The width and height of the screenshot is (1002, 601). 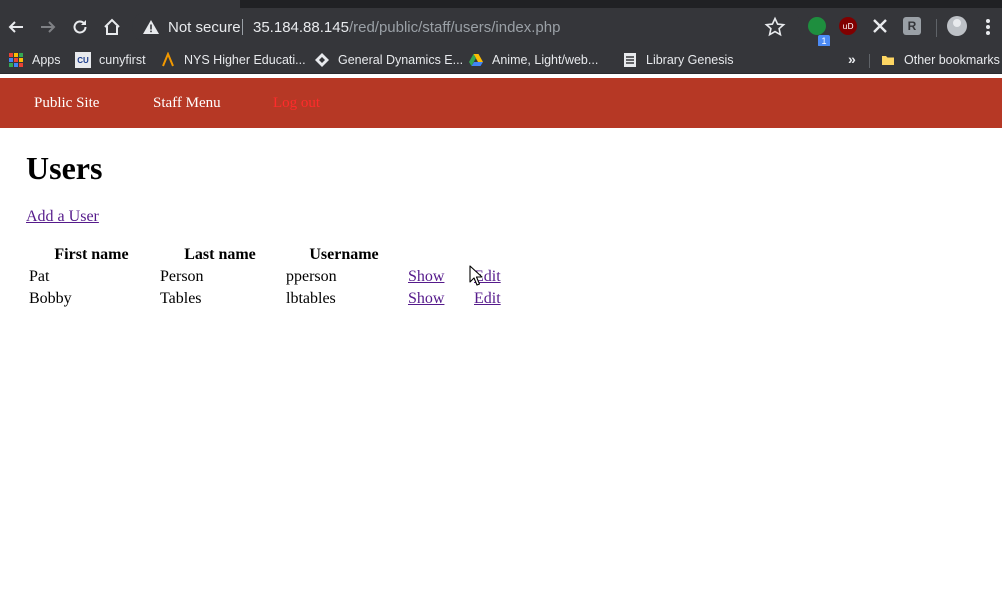 What do you see at coordinates (204, 27) in the screenshot?
I see `security-label: Not secure` at bounding box center [204, 27].